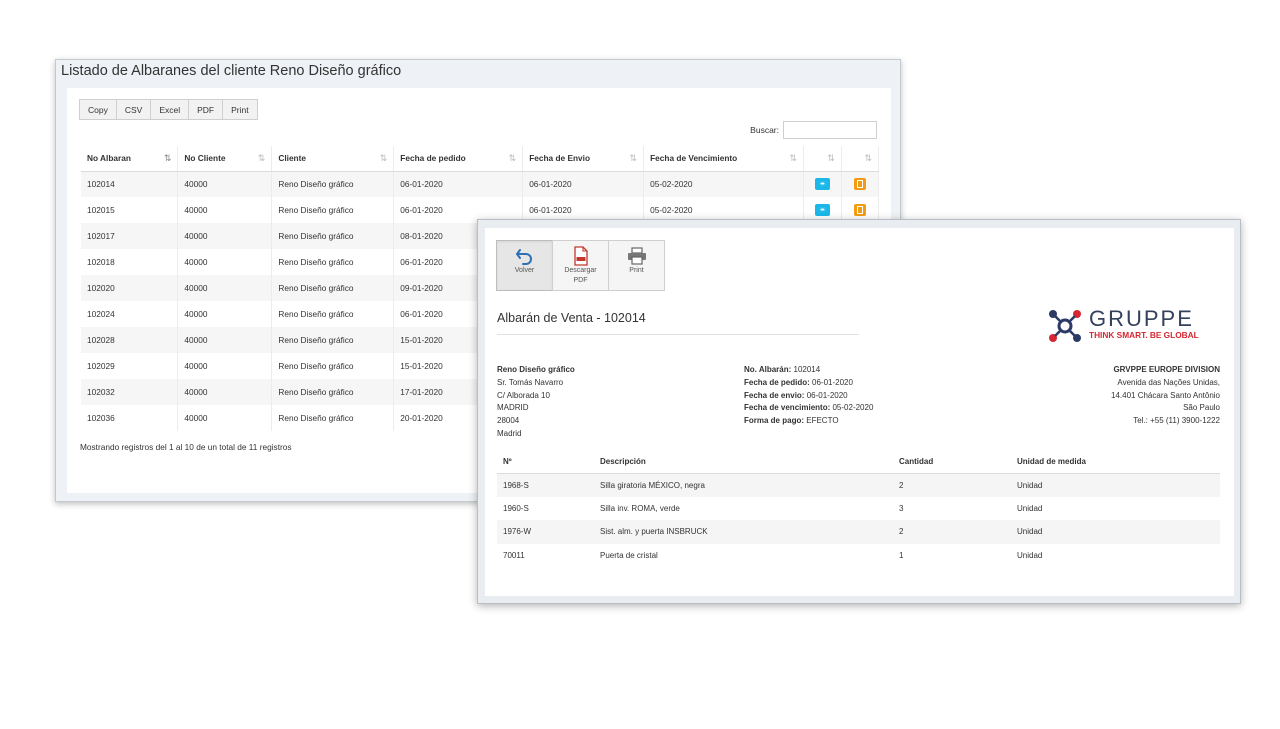  What do you see at coordinates (206, 109) in the screenshot?
I see `pdf-button: PDF` at bounding box center [206, 109].